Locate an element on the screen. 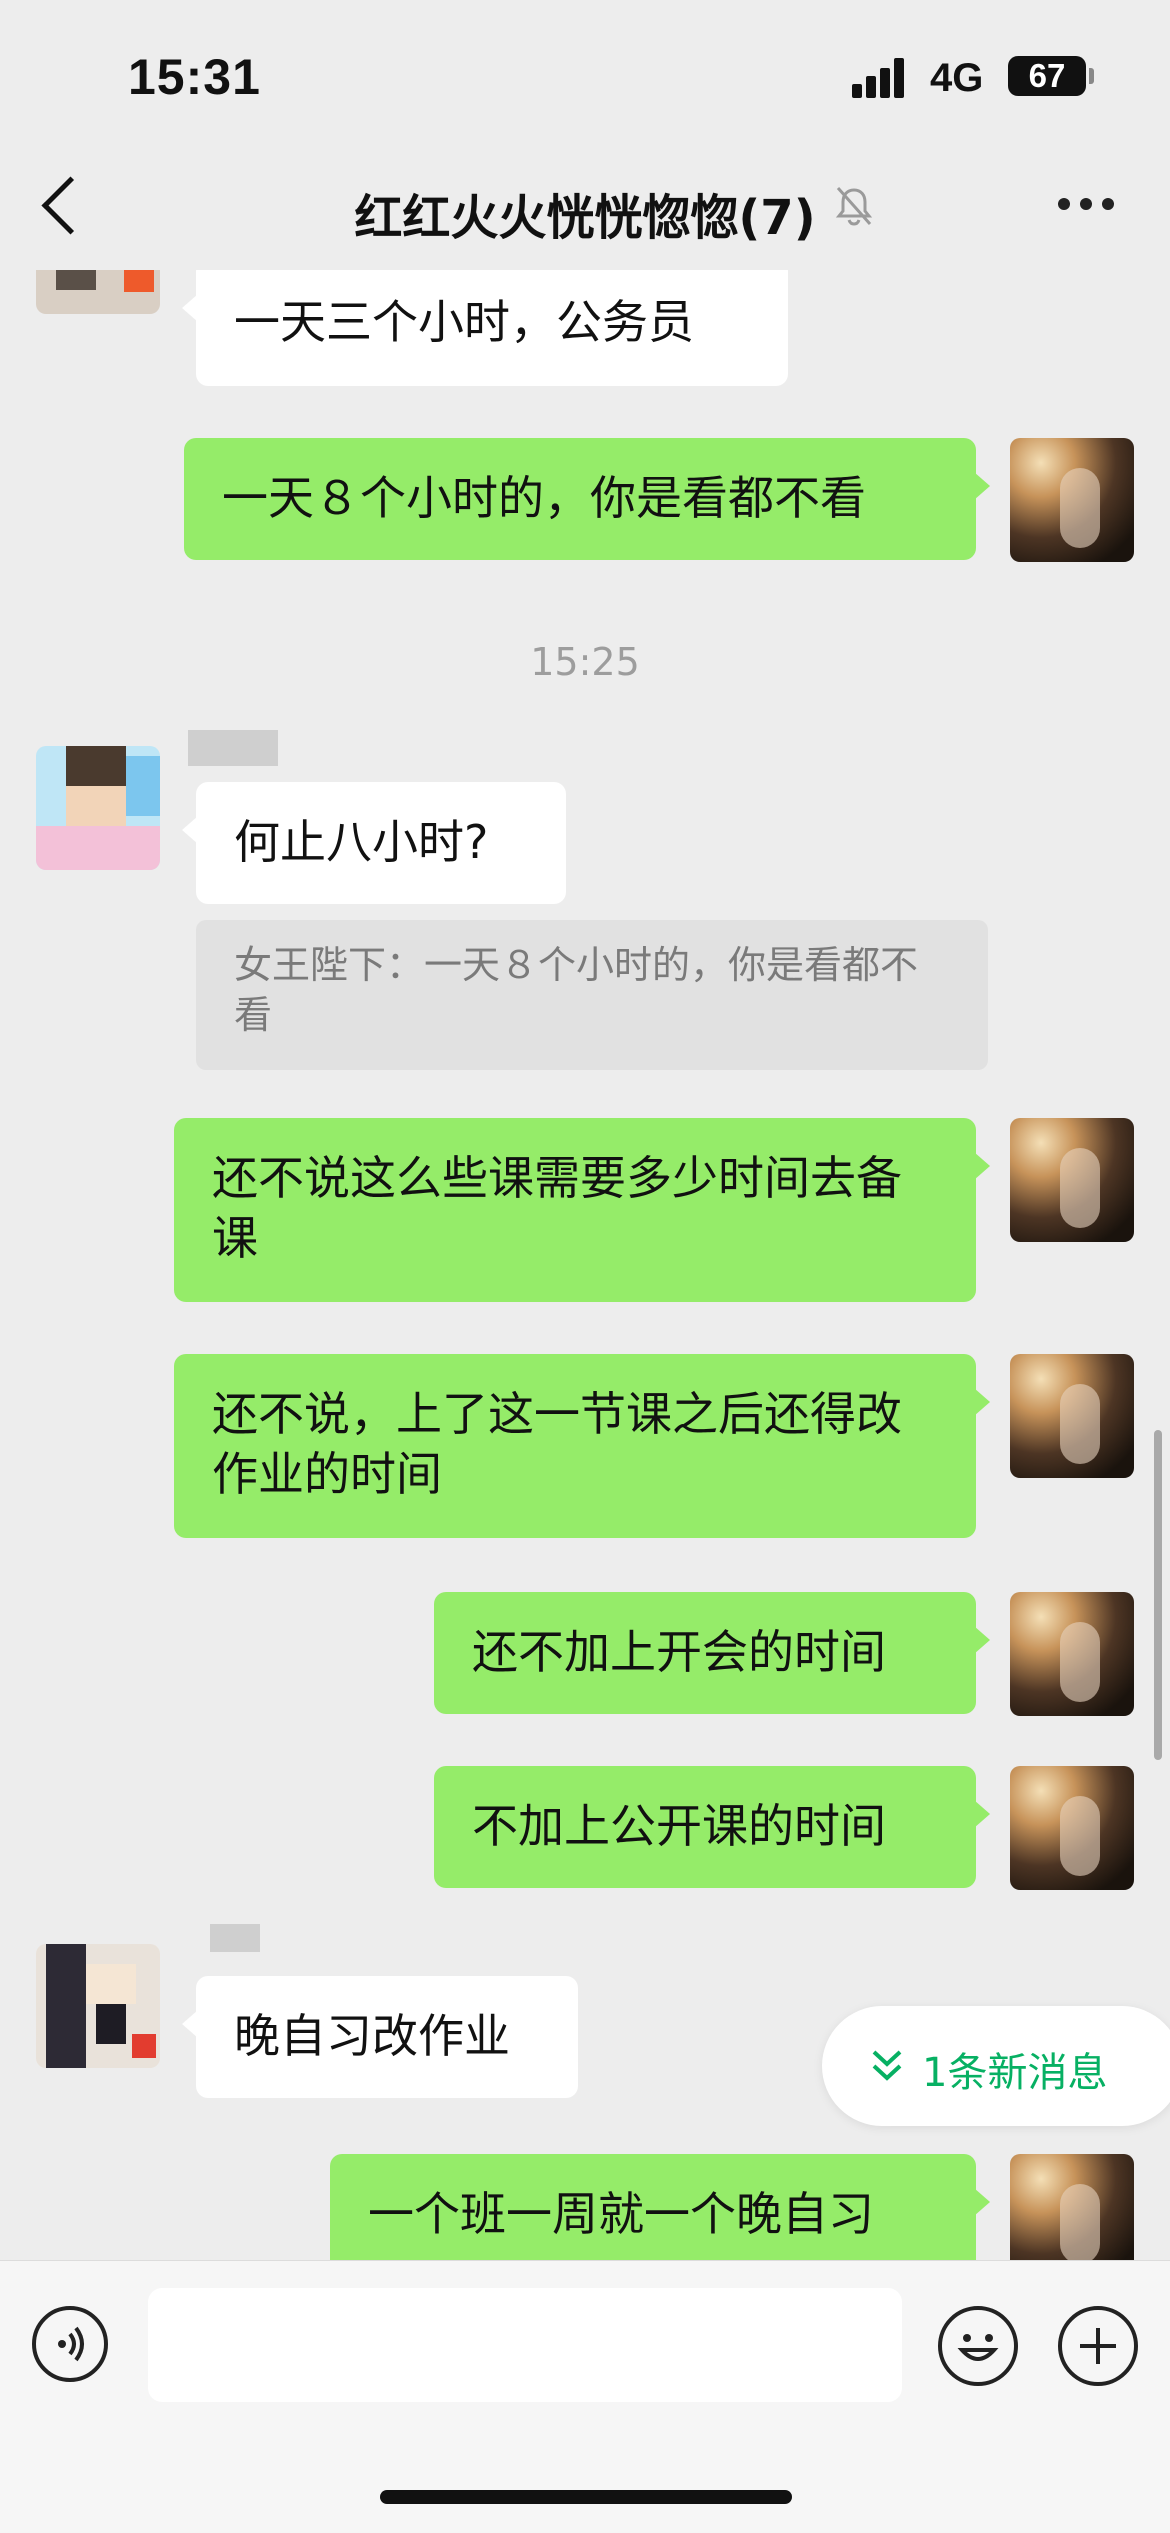 This screenshot has width=1170, height=2533. emoji-icon is located at coordinates (978, 2346).